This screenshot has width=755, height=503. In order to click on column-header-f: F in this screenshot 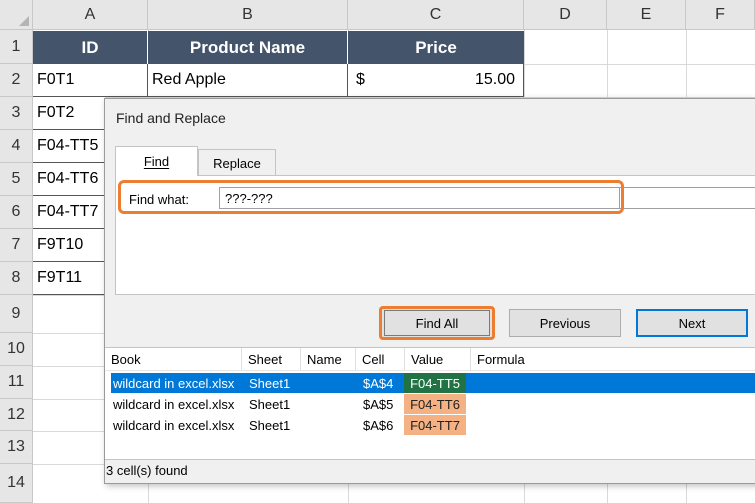, I will do `click(720, 15)`.